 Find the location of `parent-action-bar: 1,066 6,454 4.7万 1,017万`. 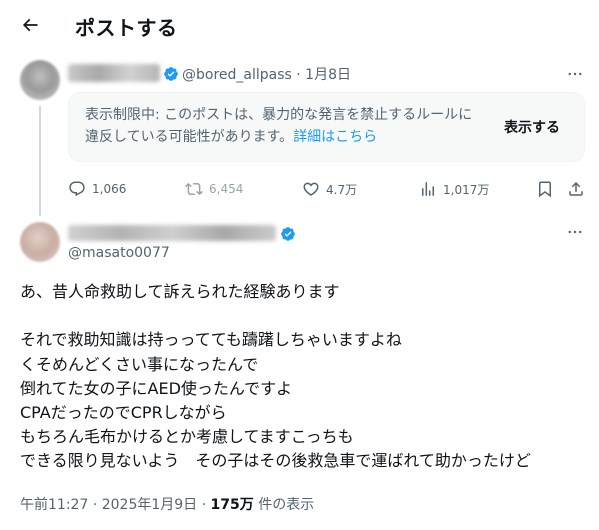

parent-action-bar: 1,066 6,454 4.7万 1,017万 is located at coordinates (328, 189).